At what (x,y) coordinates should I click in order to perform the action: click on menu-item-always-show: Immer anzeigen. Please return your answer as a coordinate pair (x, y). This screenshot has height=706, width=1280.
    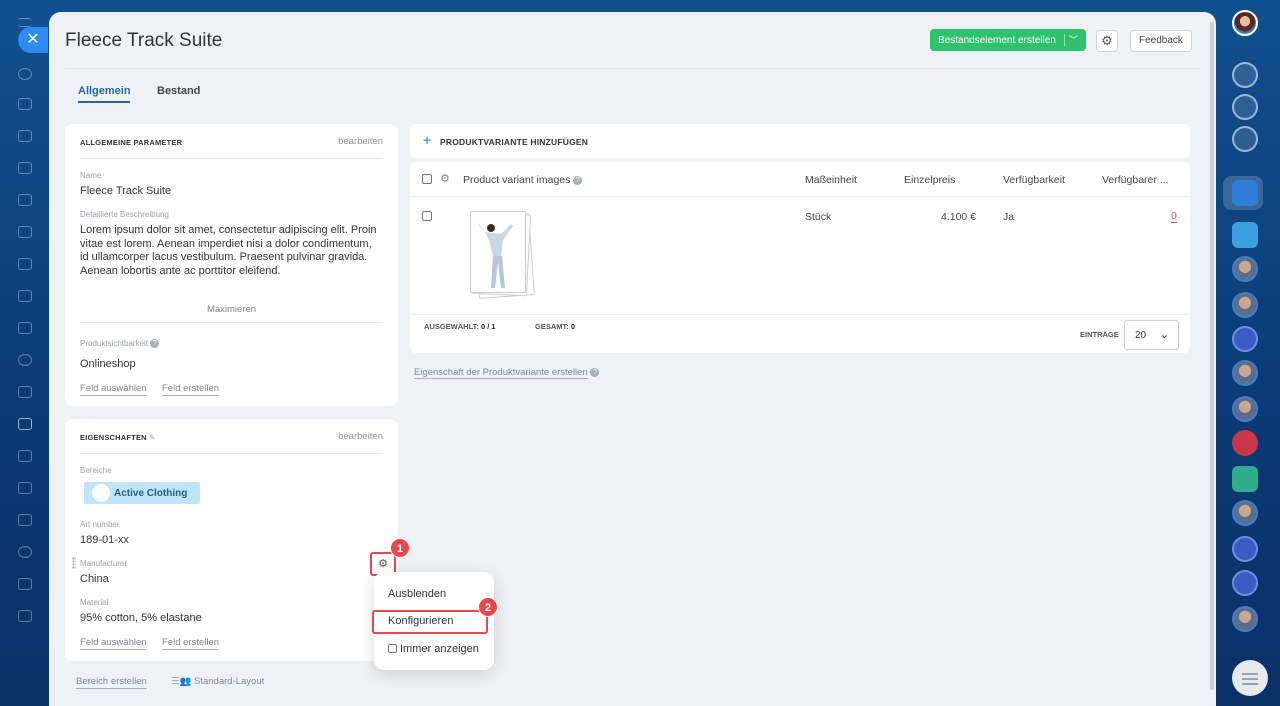
    Looking at the image, I should click on (433, 649).